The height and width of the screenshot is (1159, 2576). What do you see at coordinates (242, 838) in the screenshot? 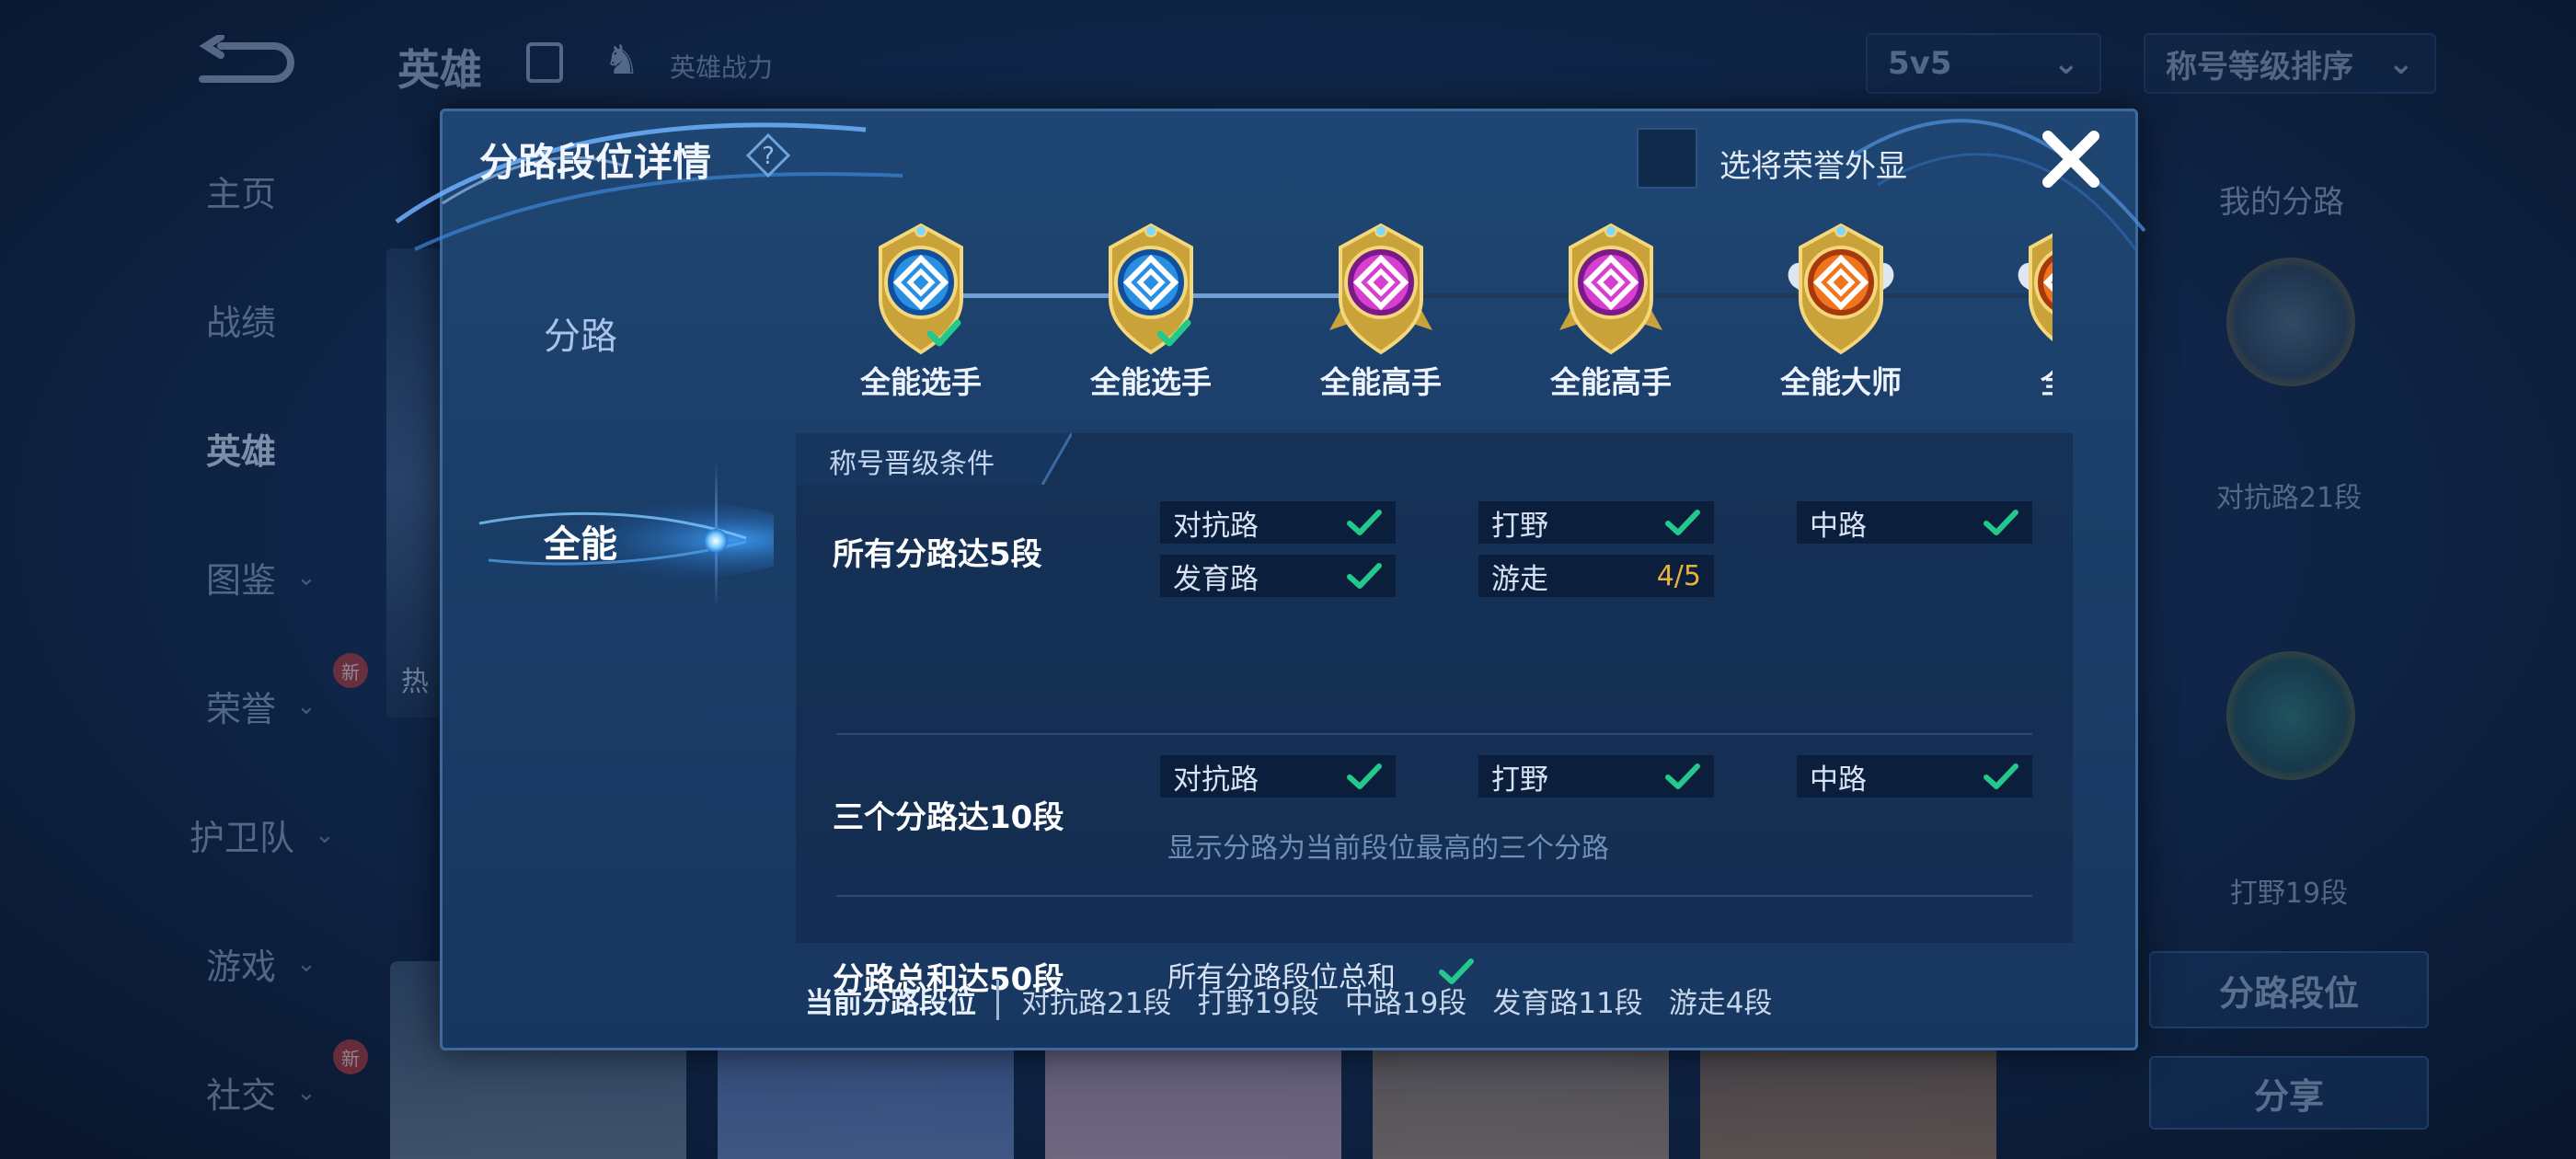
I see `nav-label: 护卫队` at bounding box center [242, 838].